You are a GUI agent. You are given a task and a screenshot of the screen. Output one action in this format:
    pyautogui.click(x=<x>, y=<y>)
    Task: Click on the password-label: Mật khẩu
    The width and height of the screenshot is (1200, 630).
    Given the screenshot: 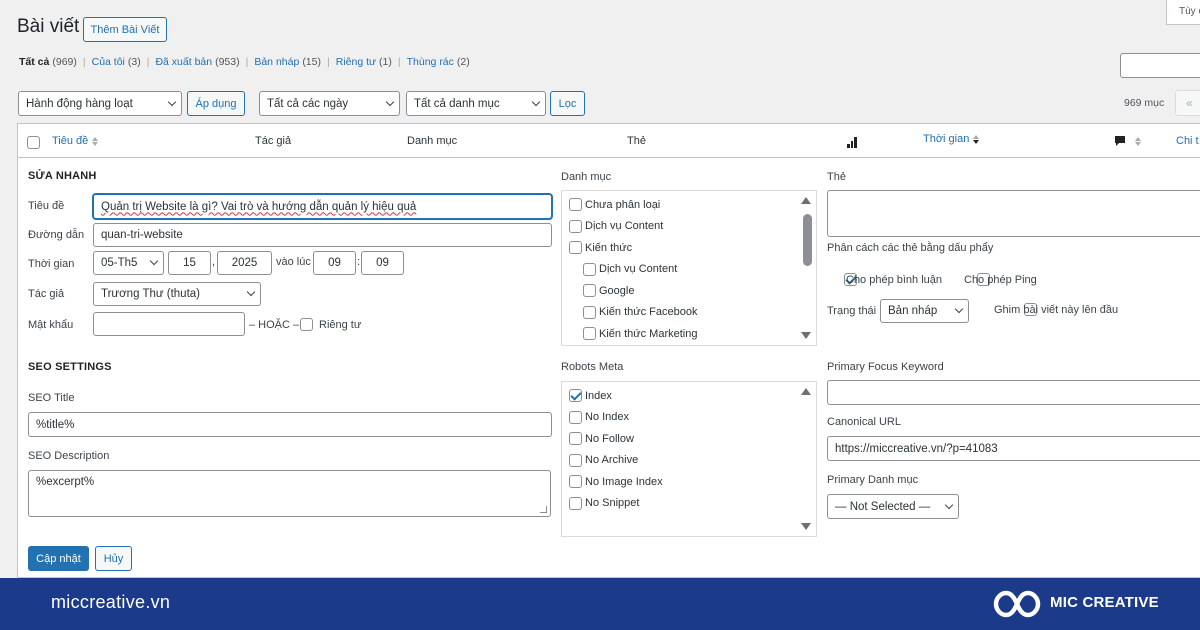 What is the action you would take?
    pyautogui.click(x=51, y=325)
    